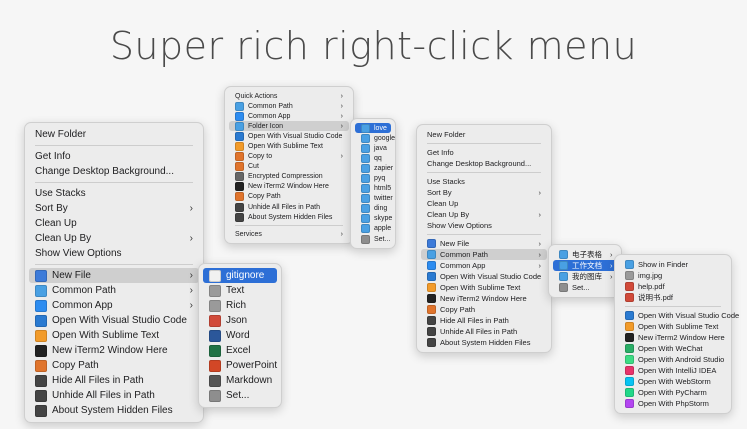 The image size is (747, 429). I want to click on menu-item-label: Encrypted Compression, so click(285, 177).